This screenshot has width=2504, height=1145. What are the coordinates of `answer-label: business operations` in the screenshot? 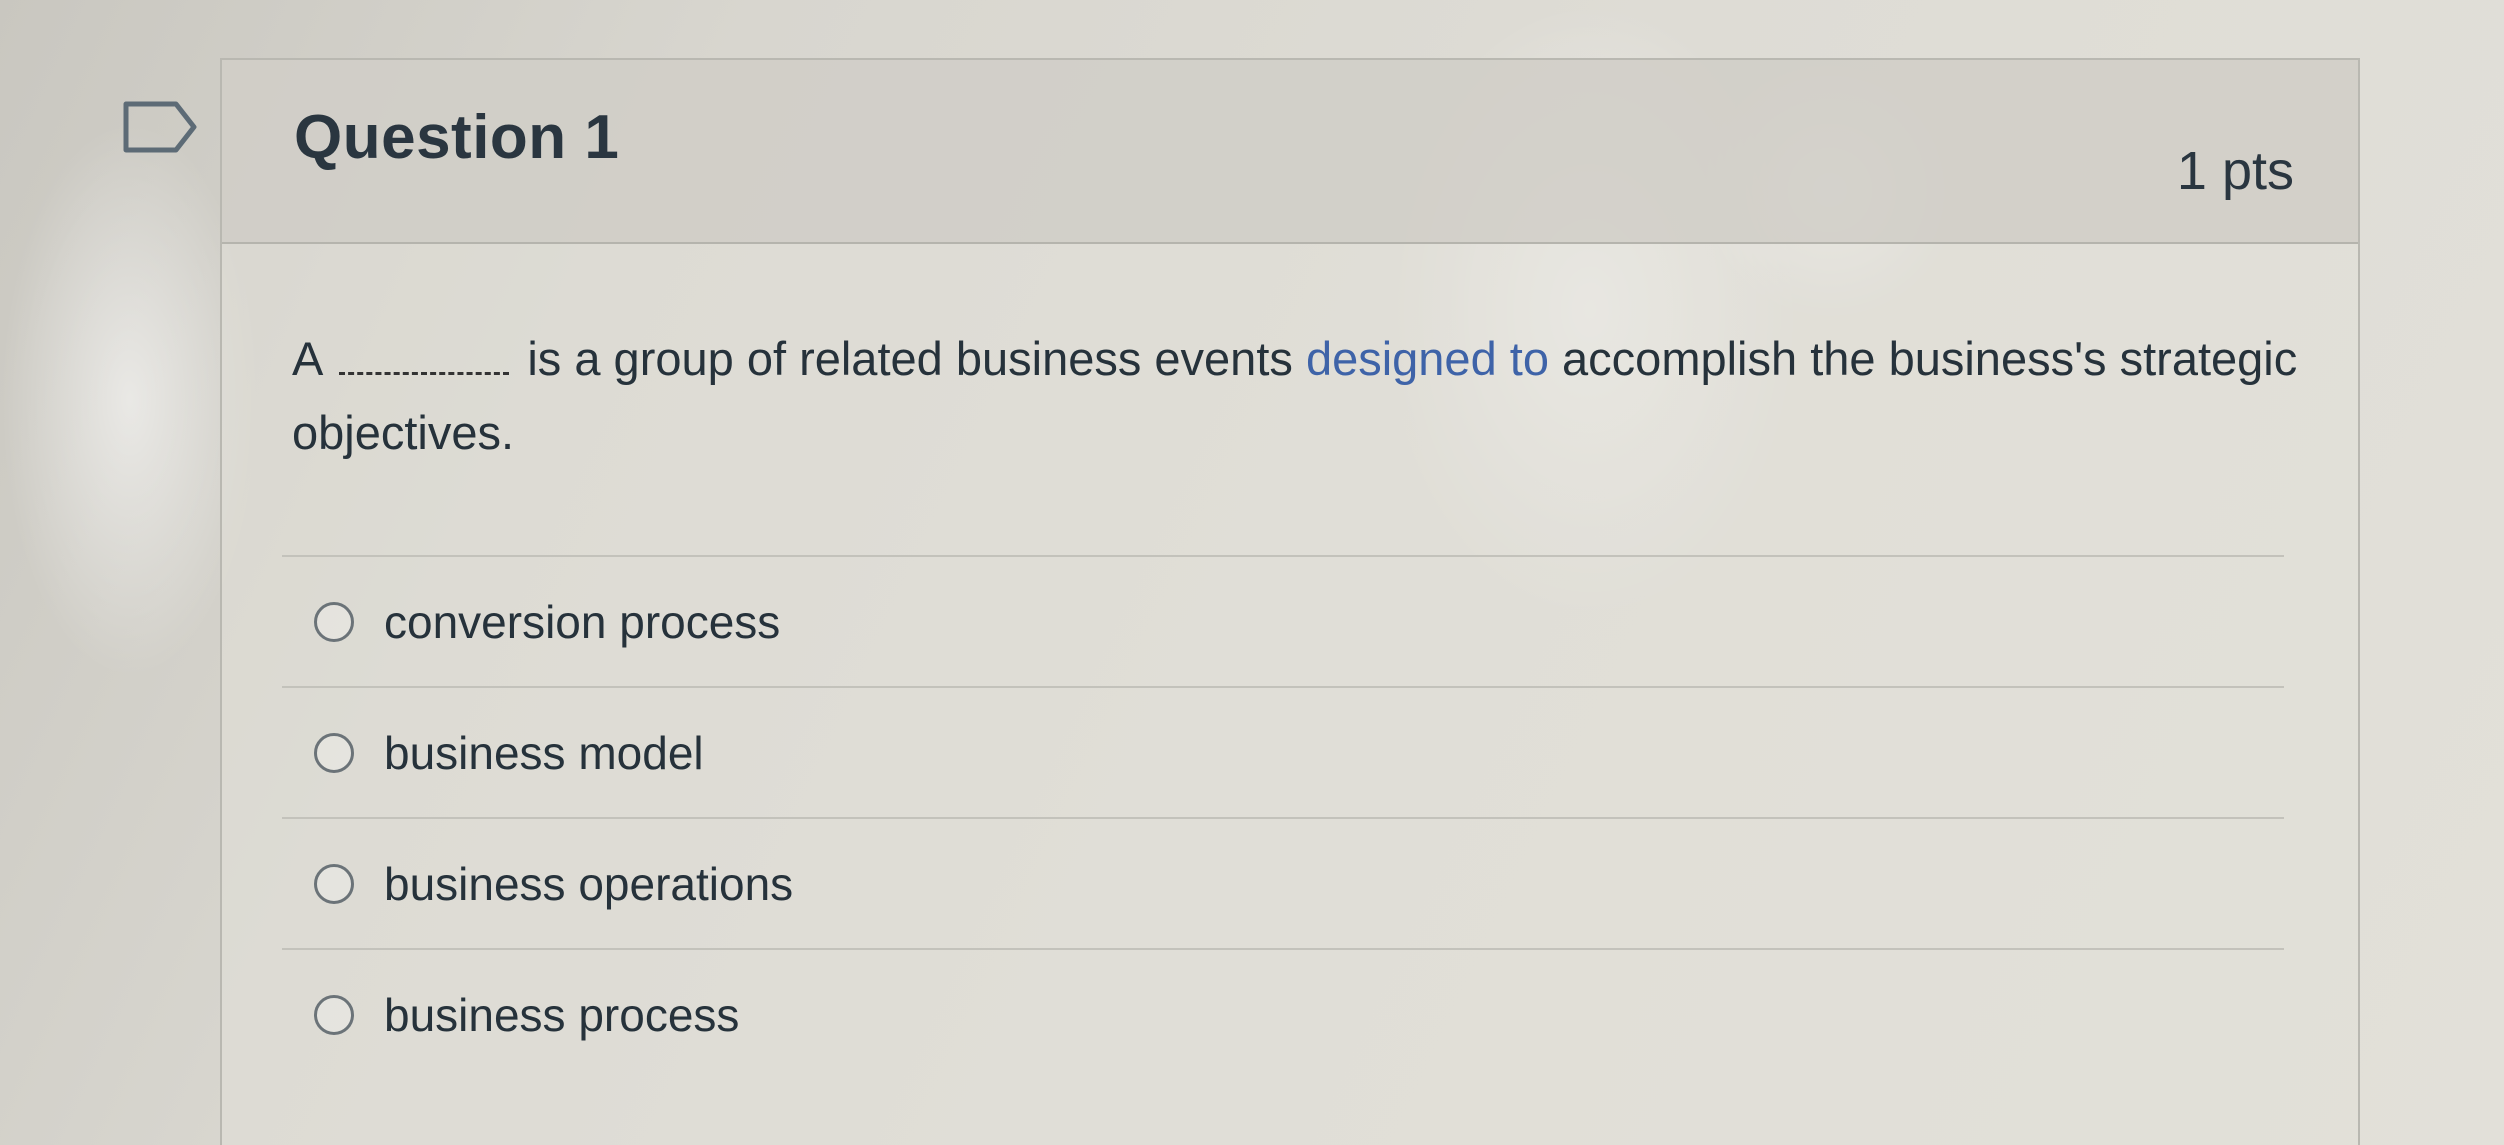 It's located at (588, 884).